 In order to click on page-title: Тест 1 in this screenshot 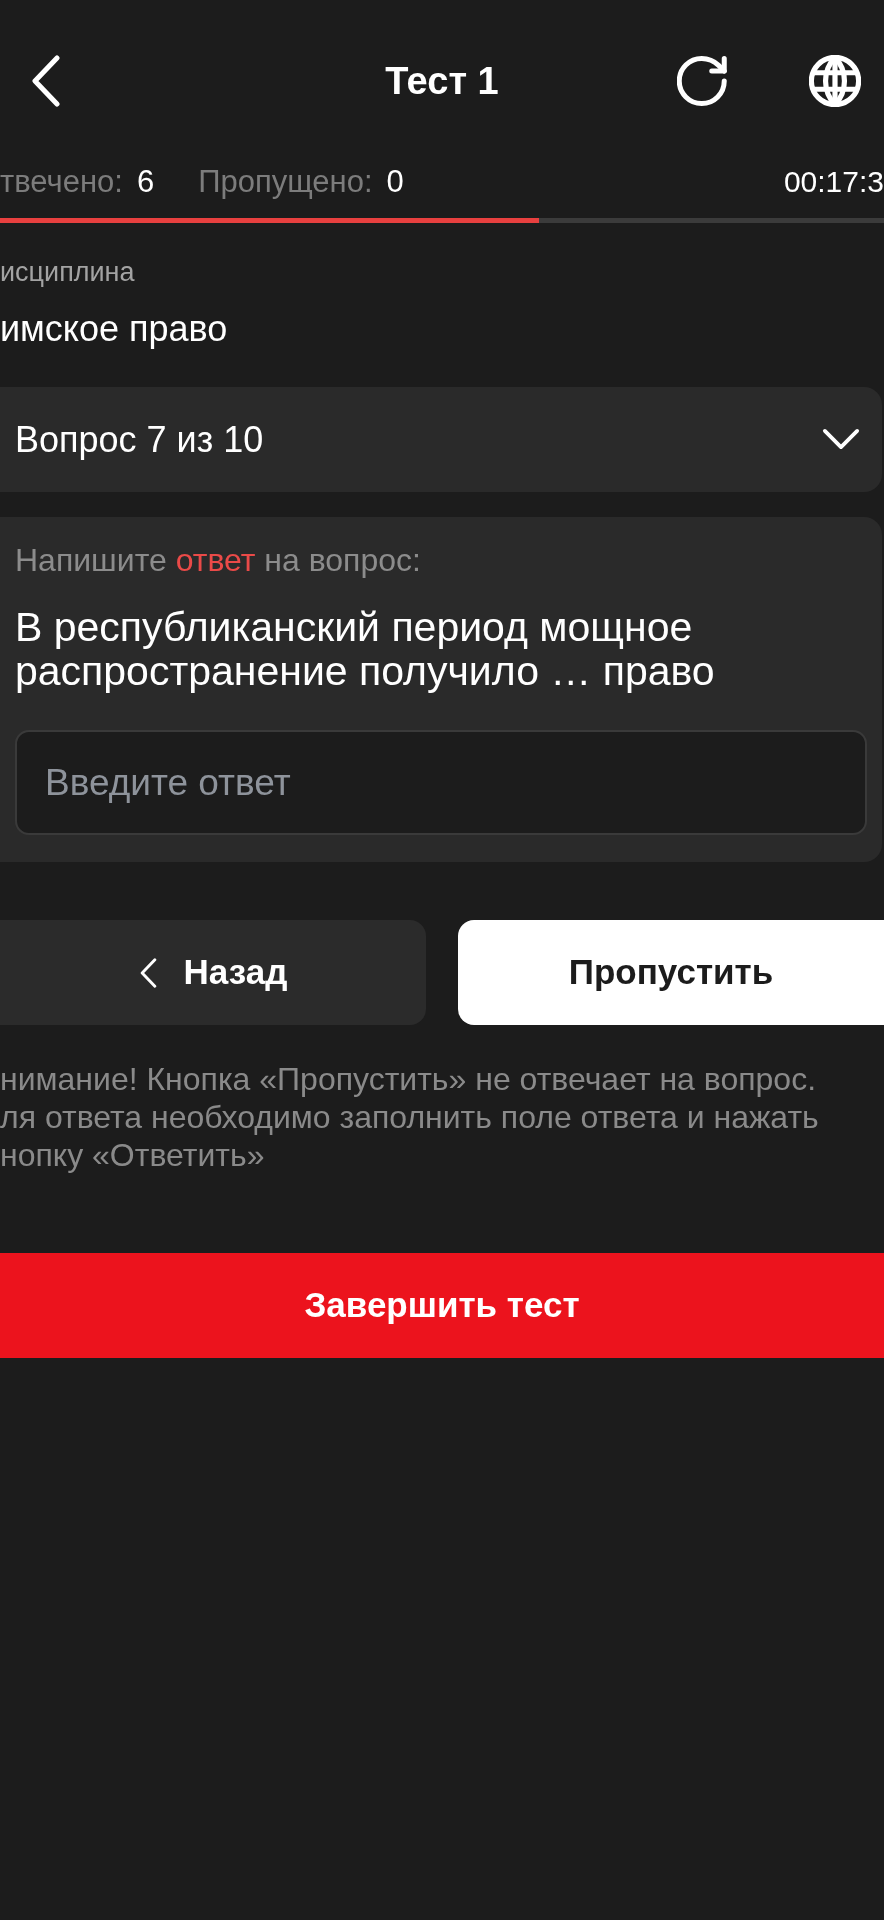, I will do `click(442, 81)`.